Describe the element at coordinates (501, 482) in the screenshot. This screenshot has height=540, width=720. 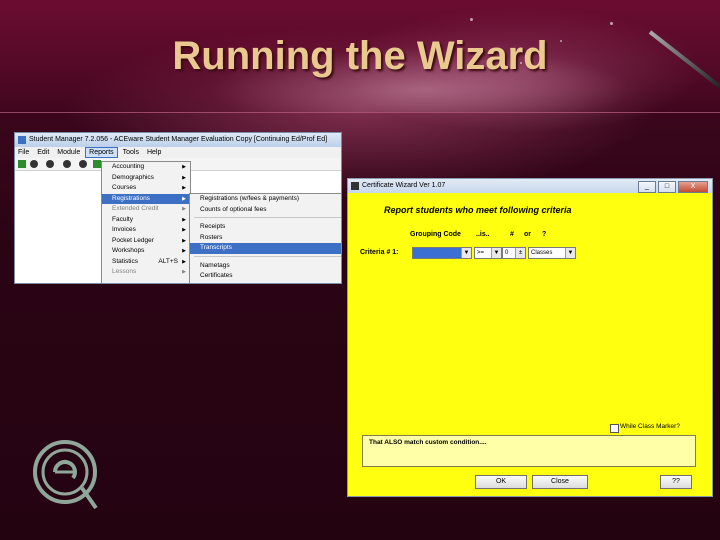
I see `ok-button: OK` at that location.